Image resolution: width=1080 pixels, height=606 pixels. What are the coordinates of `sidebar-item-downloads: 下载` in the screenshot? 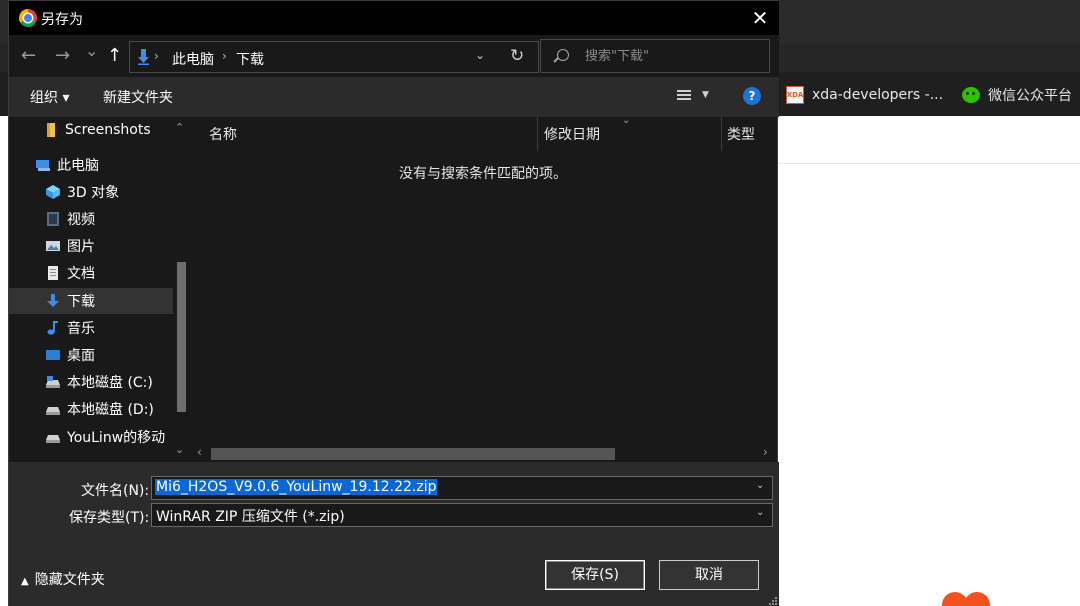 It's located at (91, 301).